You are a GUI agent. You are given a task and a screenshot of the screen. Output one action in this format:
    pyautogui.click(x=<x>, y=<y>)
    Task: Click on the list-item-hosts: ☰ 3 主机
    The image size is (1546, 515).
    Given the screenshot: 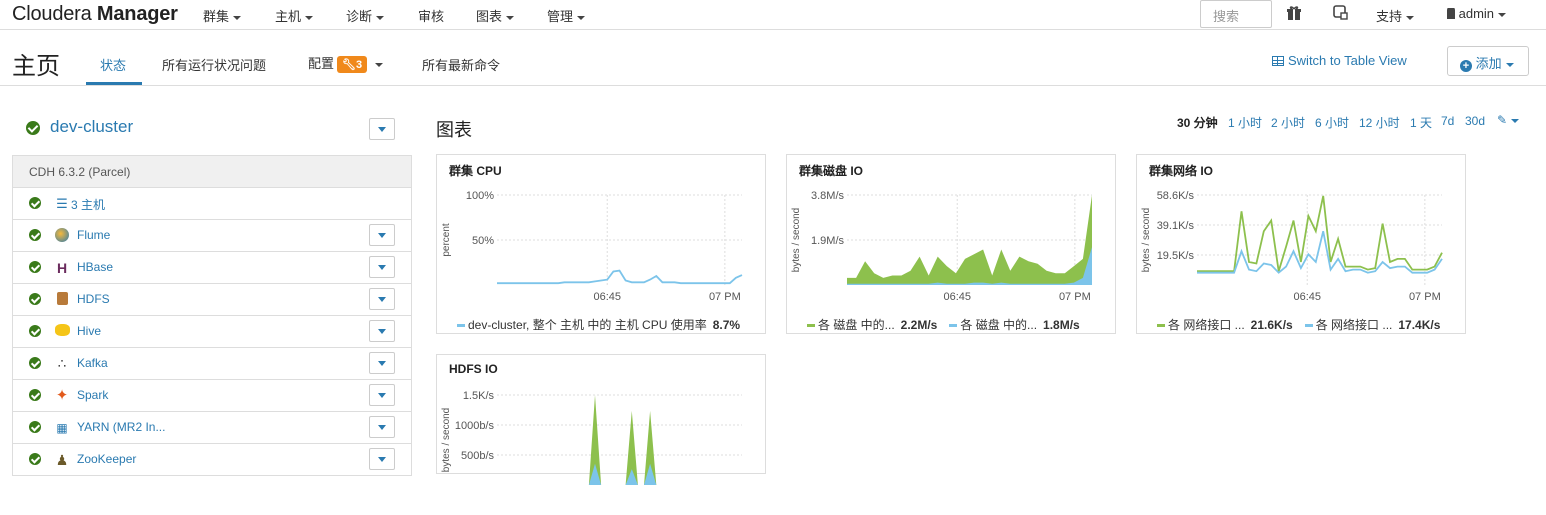 What is the action you would take?
    pyautogui.click(x=212, y=204)
    